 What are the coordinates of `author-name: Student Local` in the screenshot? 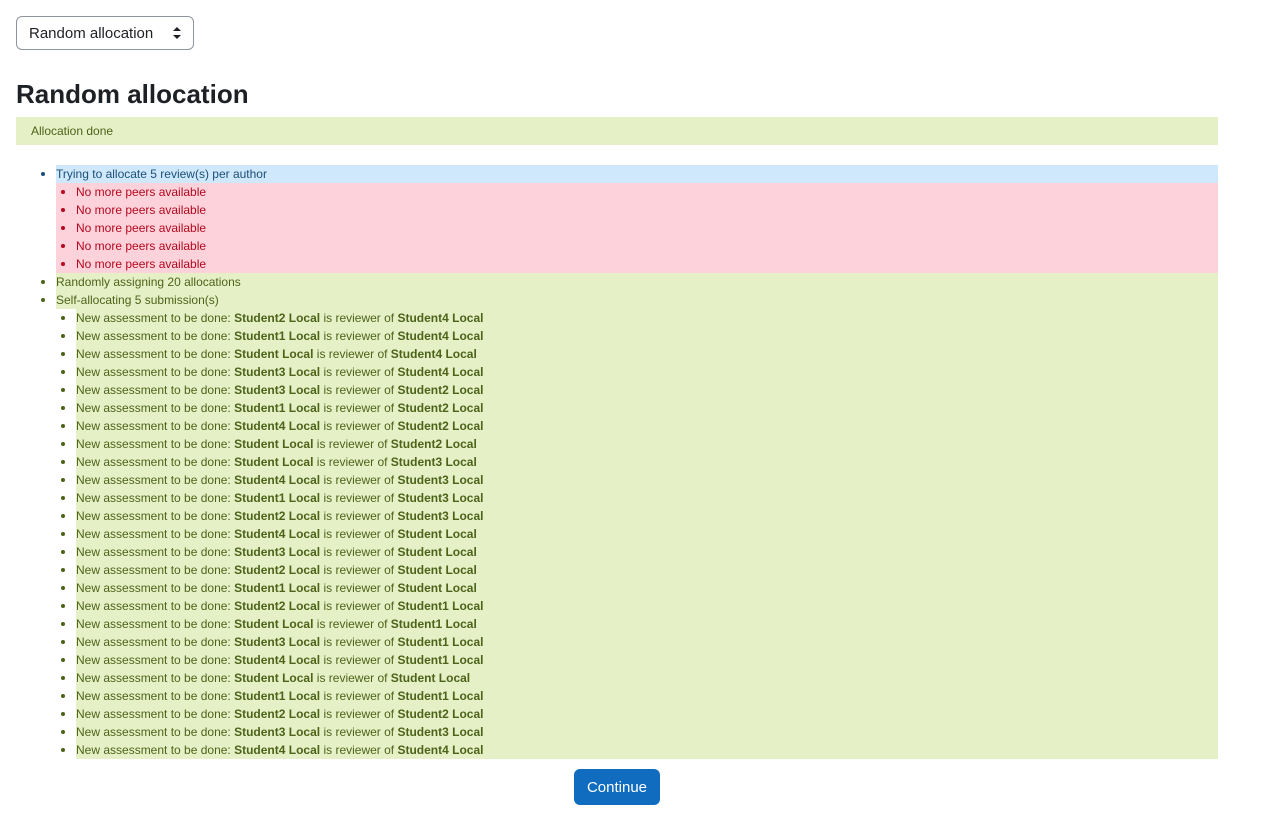 It's located at (437, 552).